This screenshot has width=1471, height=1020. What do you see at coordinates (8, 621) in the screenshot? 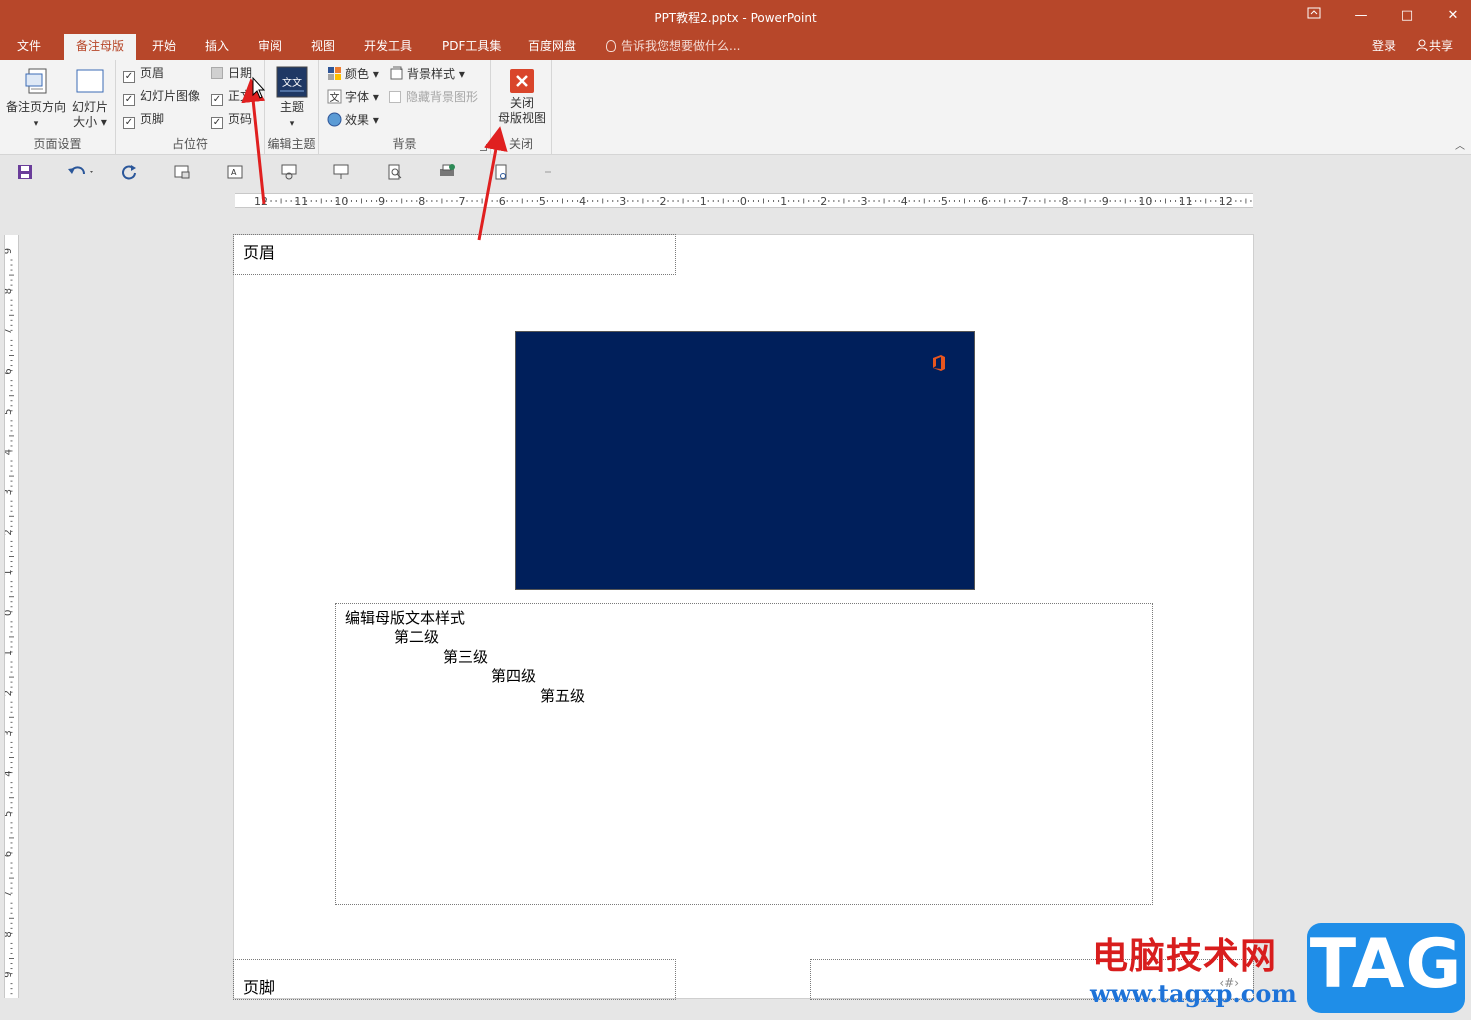
I see `vertical-ruler-ticks: 9 8 7 6 5 4 3 2 1 0 1 2 3 4 5 6 7 8 9` at bounding box center [8, 621].